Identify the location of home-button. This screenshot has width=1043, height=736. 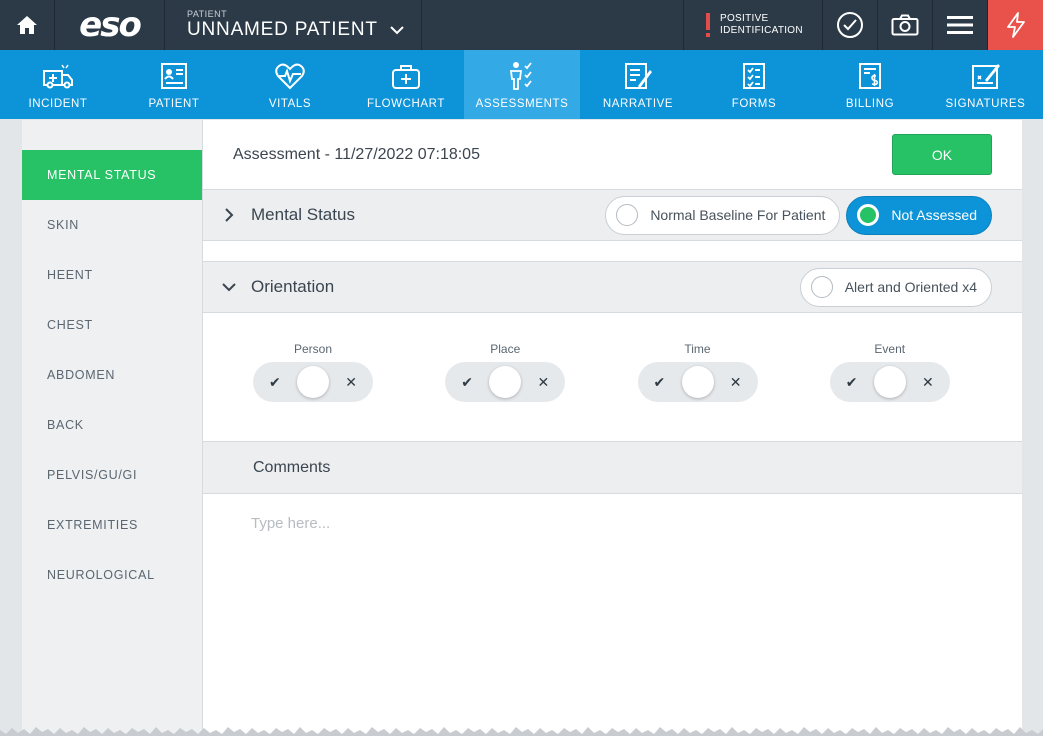
(27, 25).